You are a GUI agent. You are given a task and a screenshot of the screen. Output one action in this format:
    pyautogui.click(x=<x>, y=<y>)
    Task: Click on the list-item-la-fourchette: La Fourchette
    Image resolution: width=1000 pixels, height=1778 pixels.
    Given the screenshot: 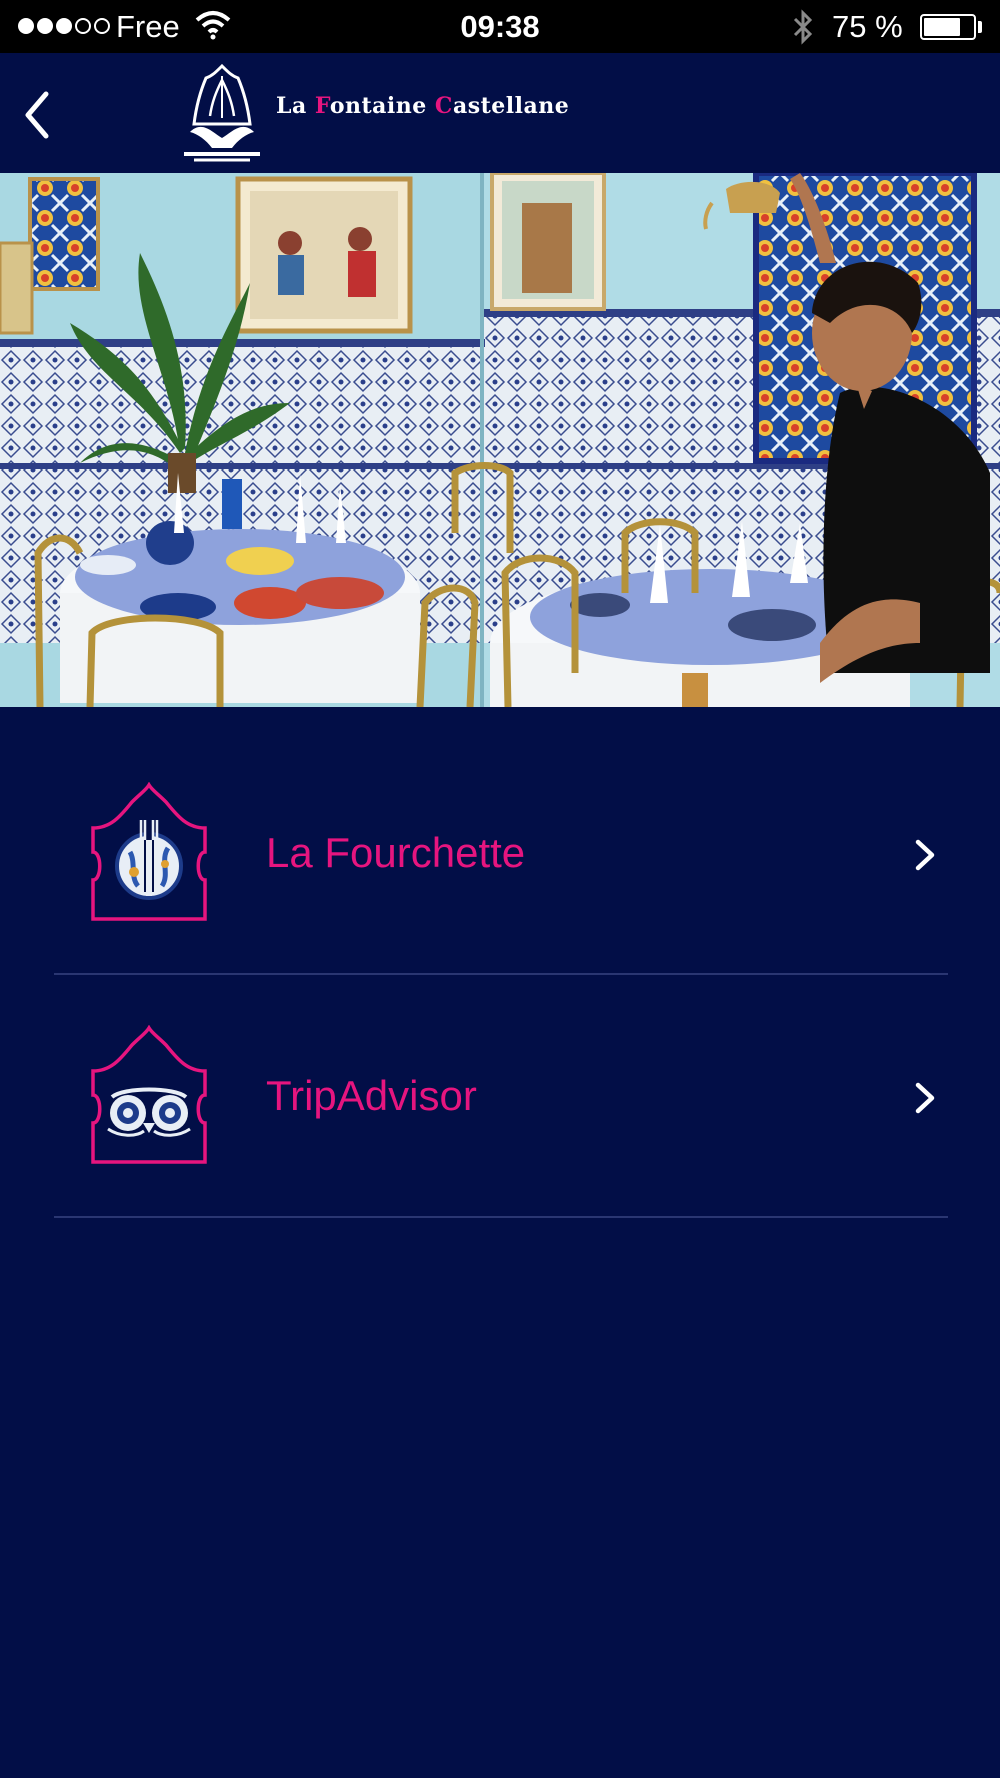 What is the action you would take?
    pyautogui.click(x=500, y=828)
    